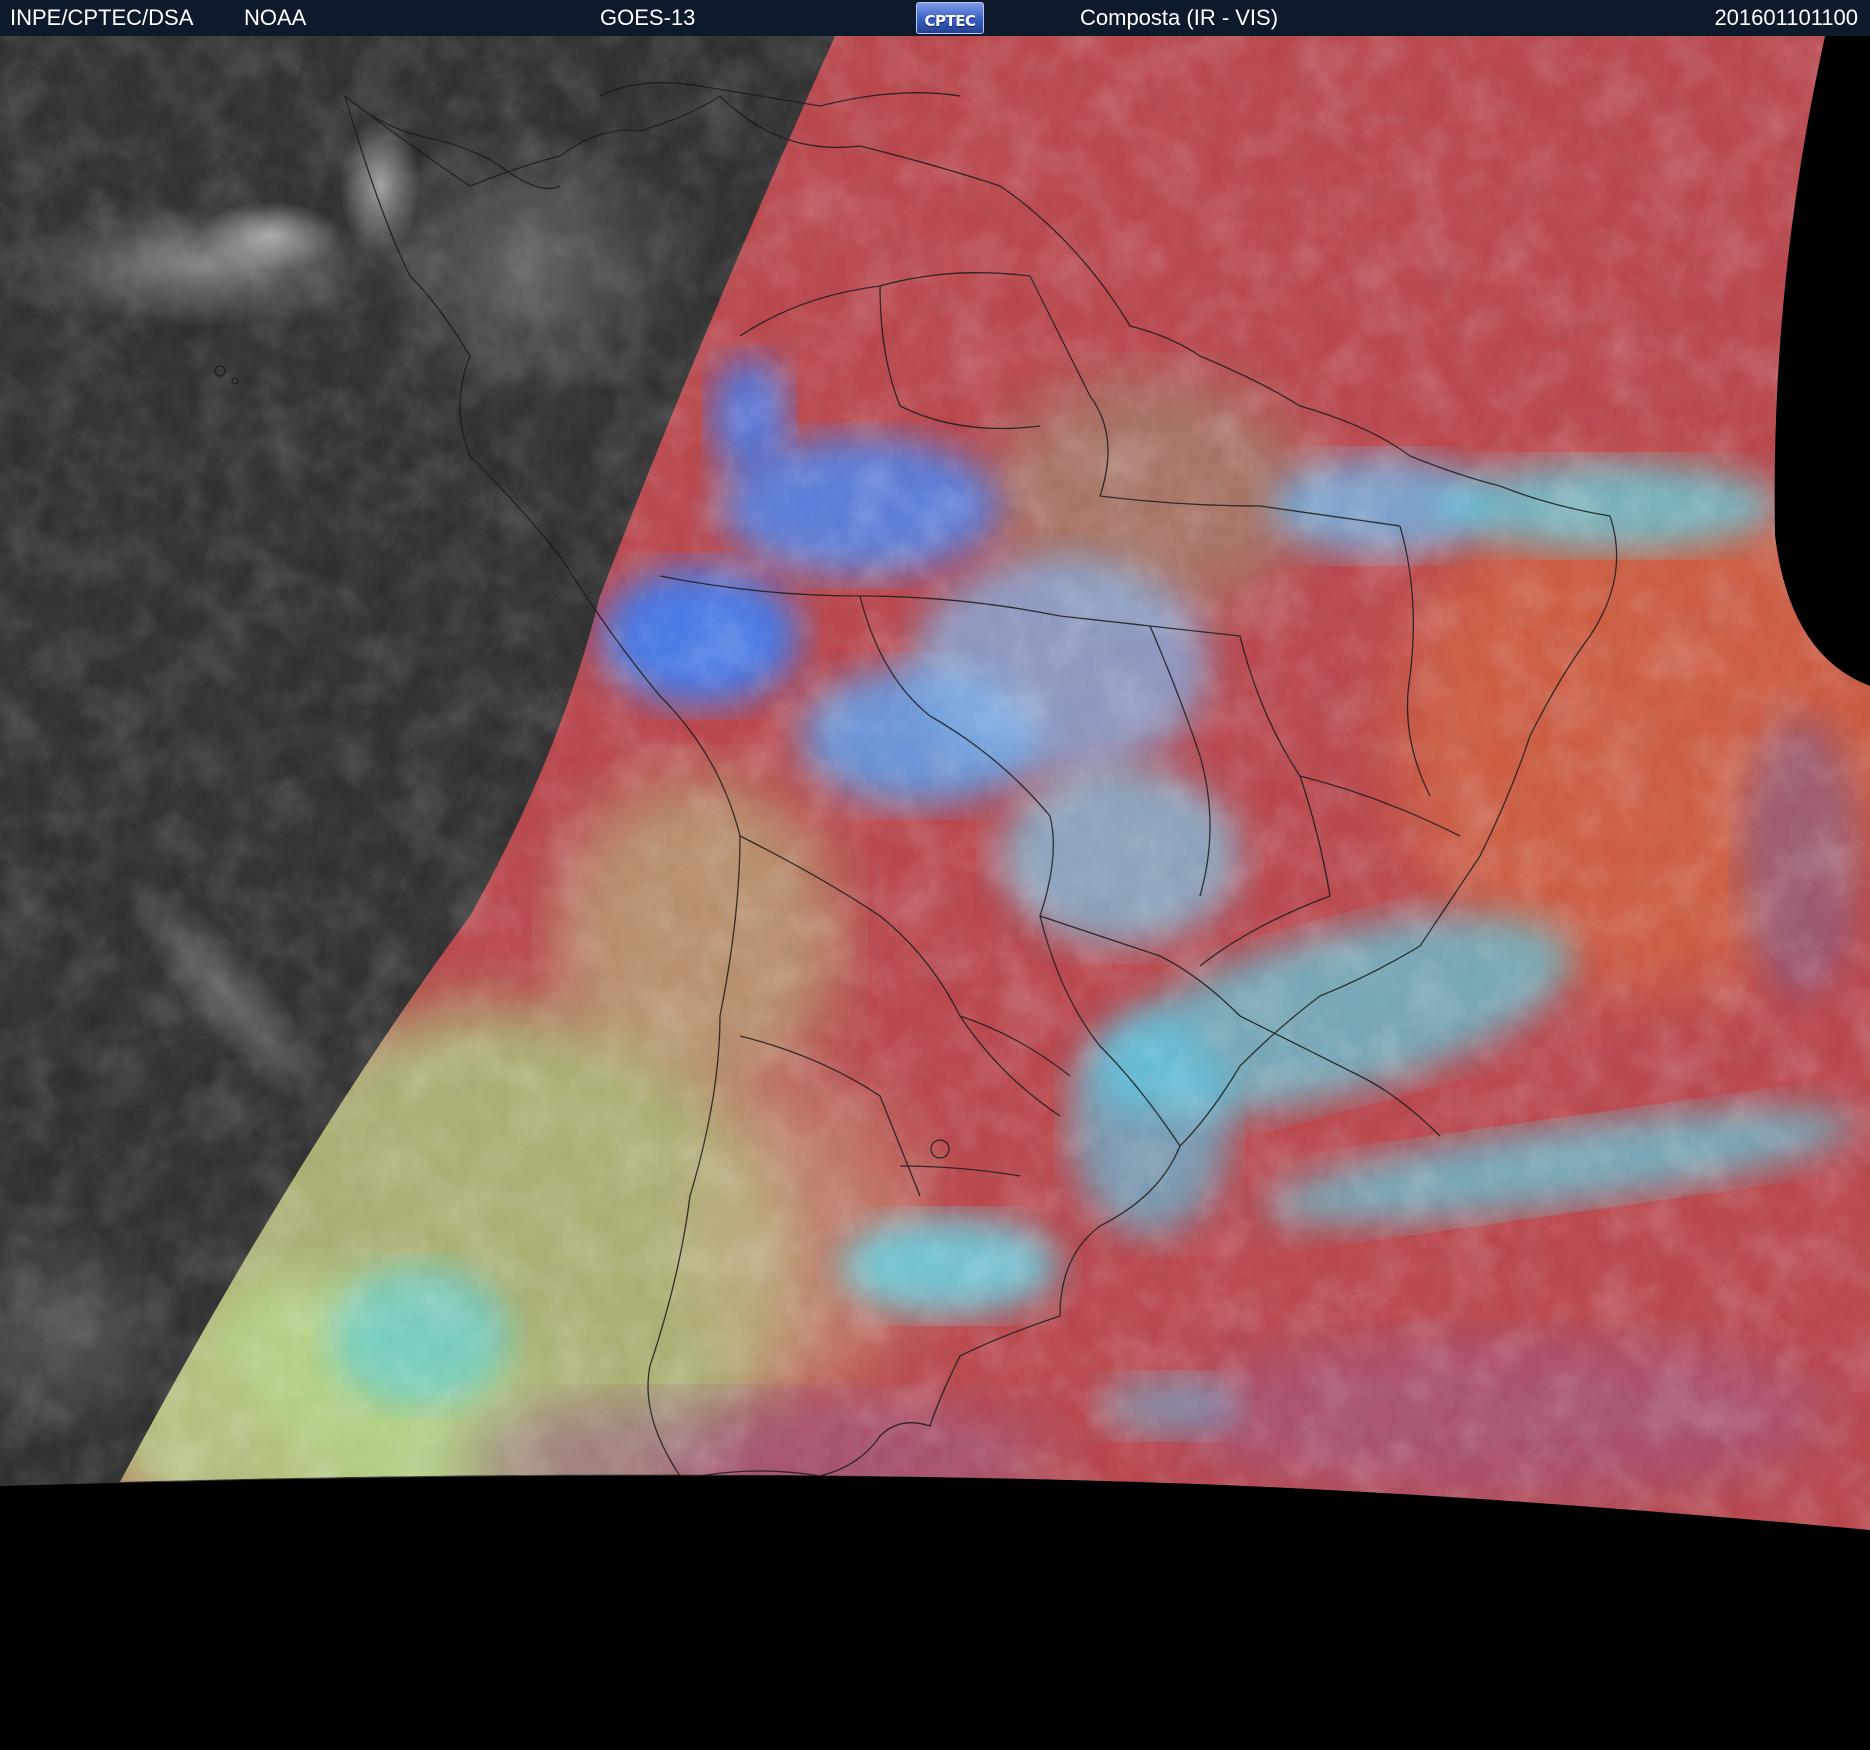 This screenshot has height=1750, width=1870. What do you see at coordinates (1786, 17) in the screenshot?
I see `timestamp-label: 201601101100` at bounding box center [1786, 17].